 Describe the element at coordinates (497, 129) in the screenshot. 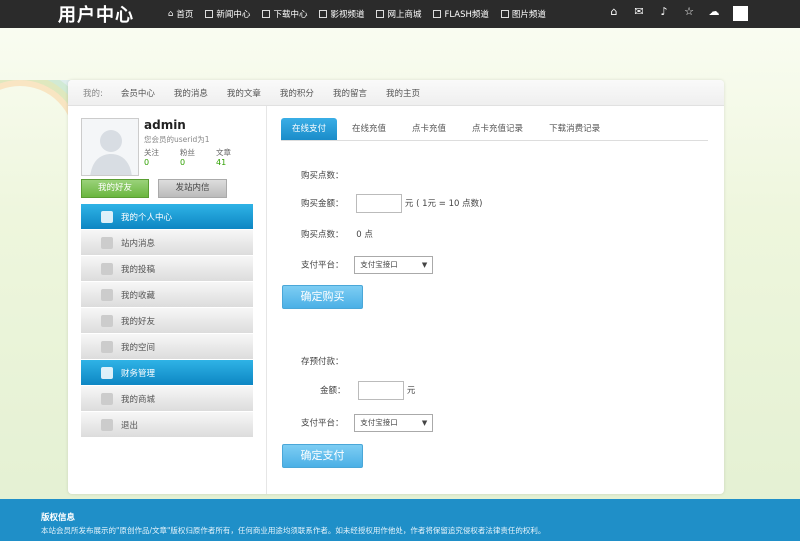

I see `tab-card-recharge-log: 点卡充值记录` at that location.